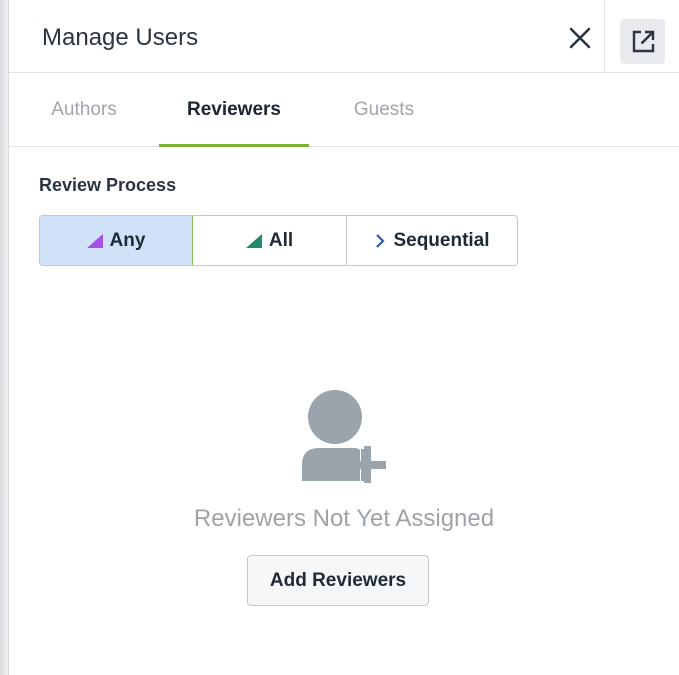 The image size is (679, 675). I want to click on user-tabs: Authors Reviewers Guests, so click(344, 110).